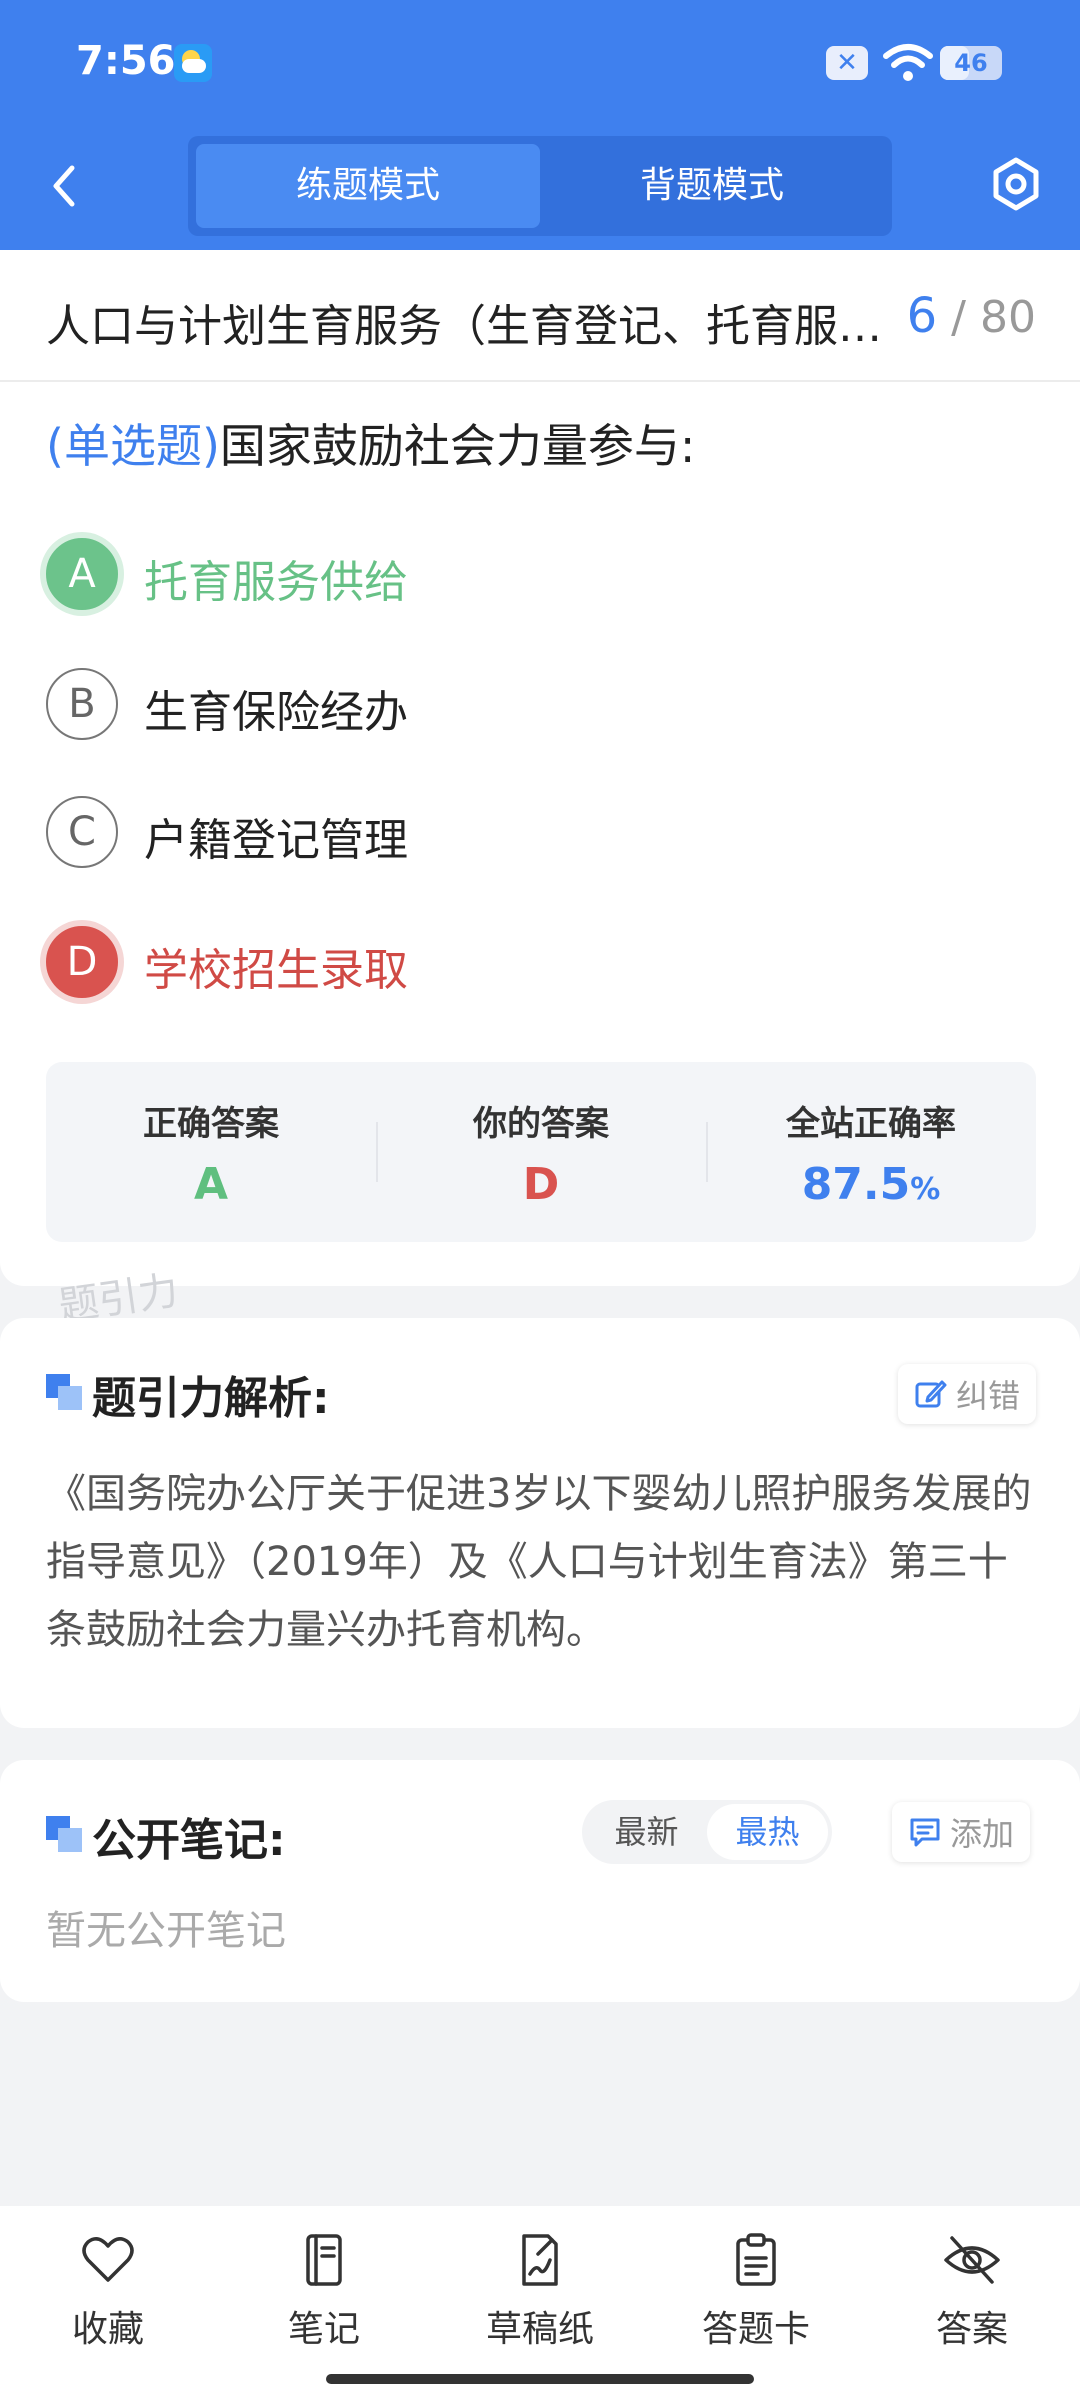 This screenshot has width=1080, height=2400. Describe the element at coordinates (496, 578) in the screenshot. I see `option-a: A 托育服务供给` at that location.